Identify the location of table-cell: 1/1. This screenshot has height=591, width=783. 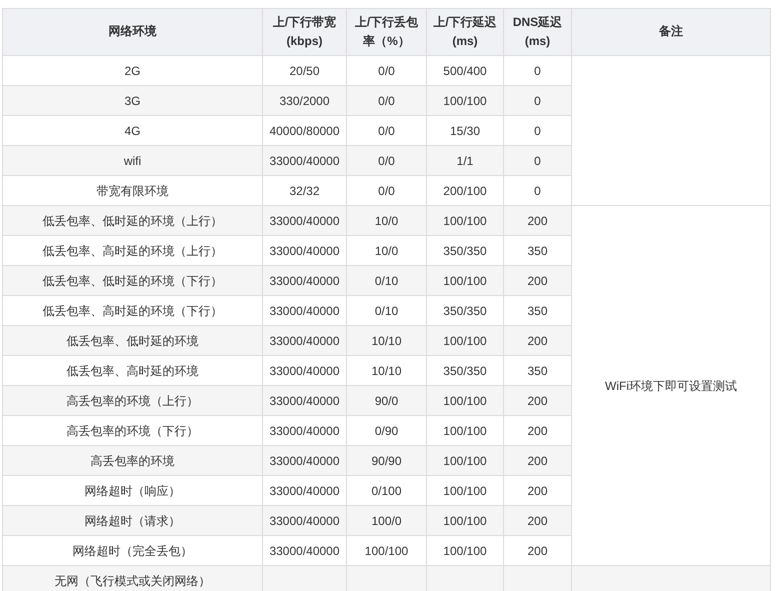
(465, 161).